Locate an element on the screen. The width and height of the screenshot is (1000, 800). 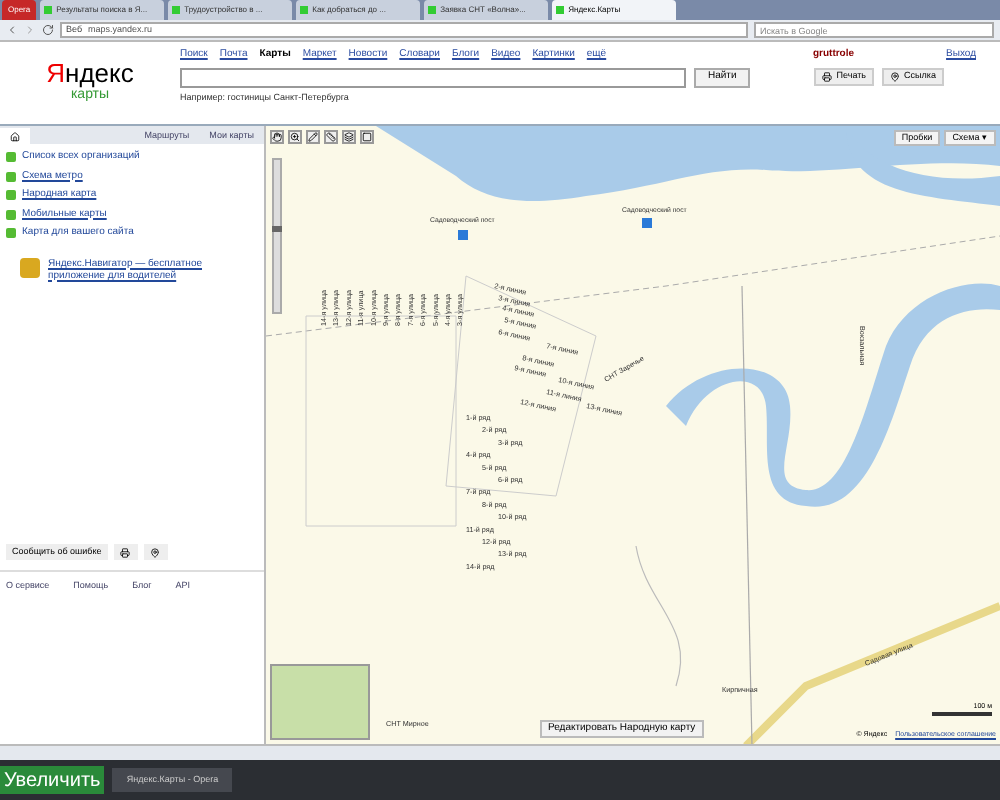
map-search-field is located at coordinates (433, 77).